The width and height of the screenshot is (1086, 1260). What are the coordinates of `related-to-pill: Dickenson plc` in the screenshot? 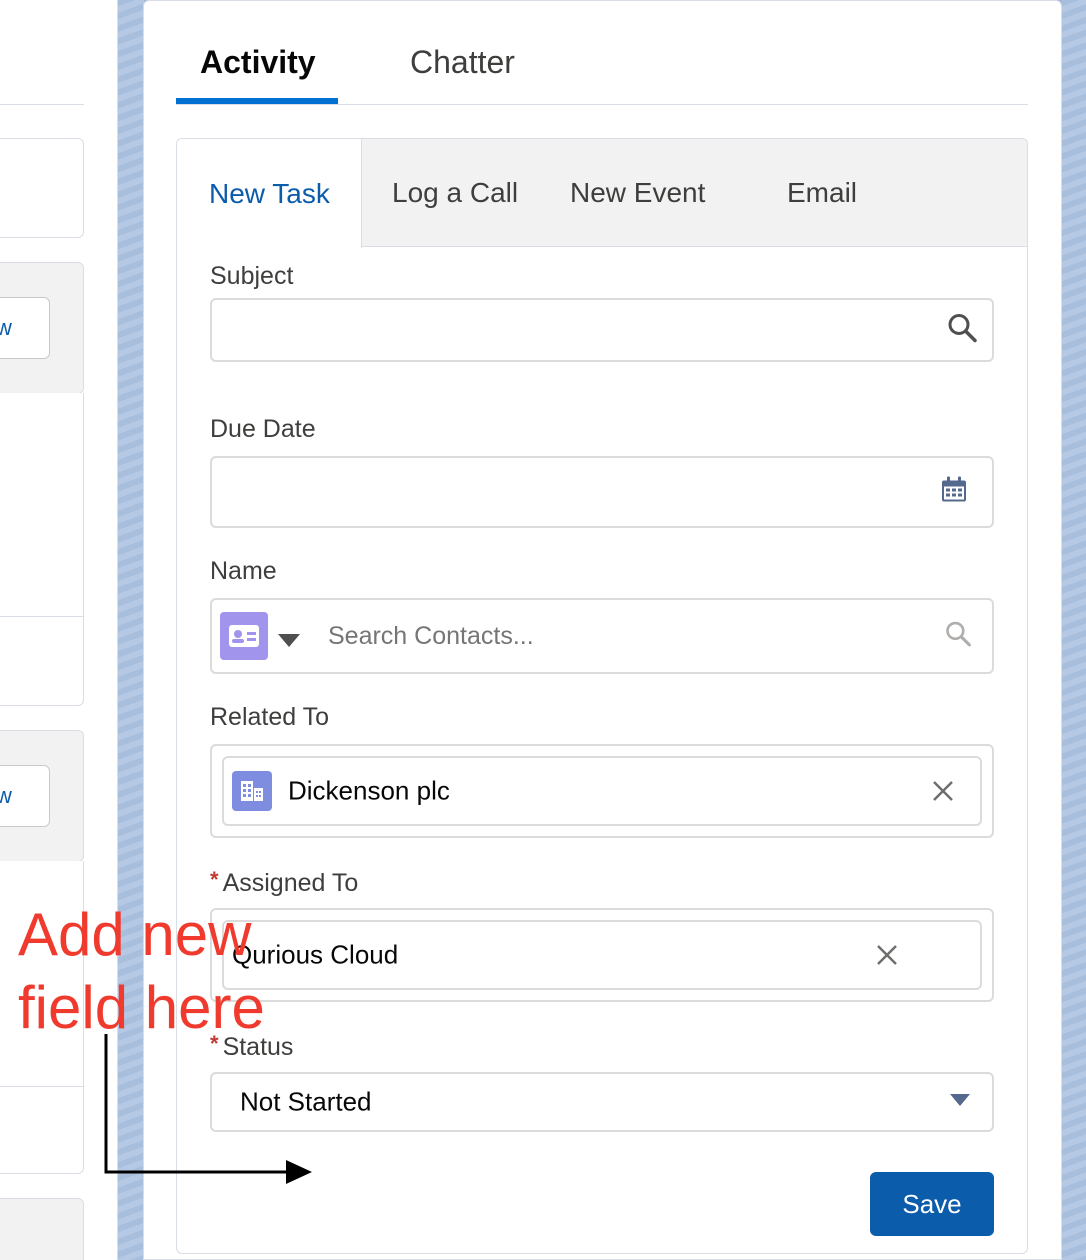 It's located at (602, 791).